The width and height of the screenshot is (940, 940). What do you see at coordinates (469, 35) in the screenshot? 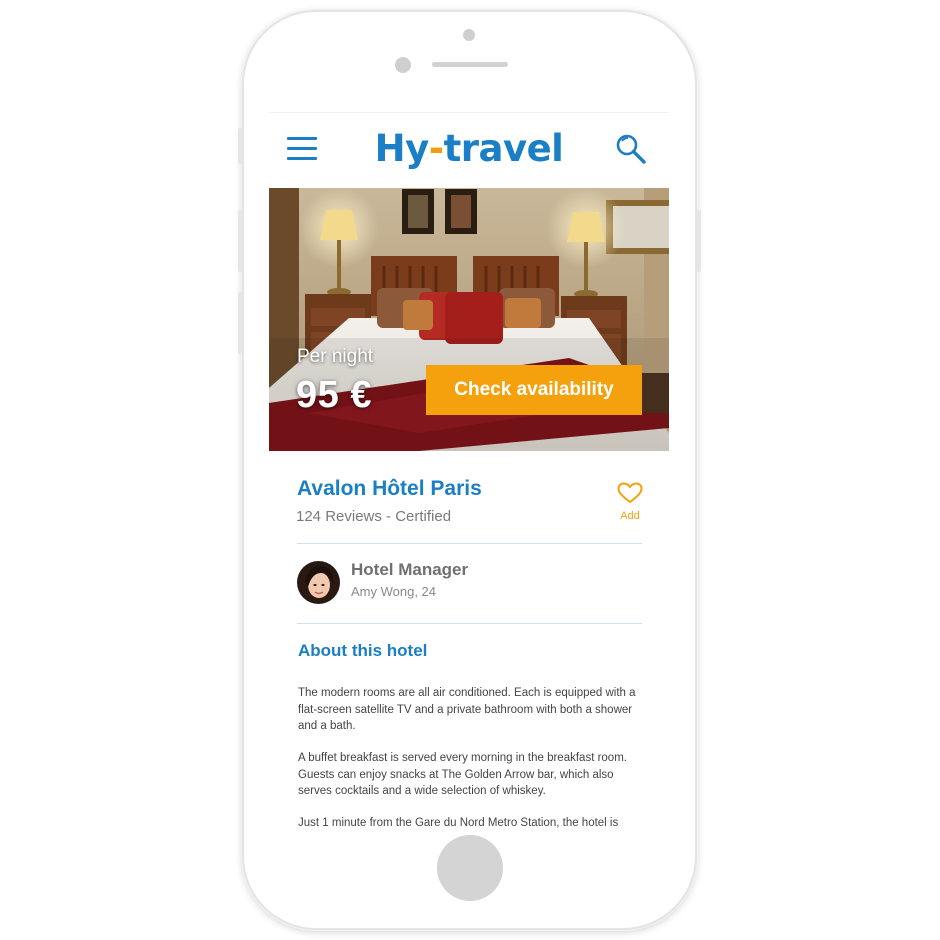
I see `front-camera` at bounding box center [469, 35].